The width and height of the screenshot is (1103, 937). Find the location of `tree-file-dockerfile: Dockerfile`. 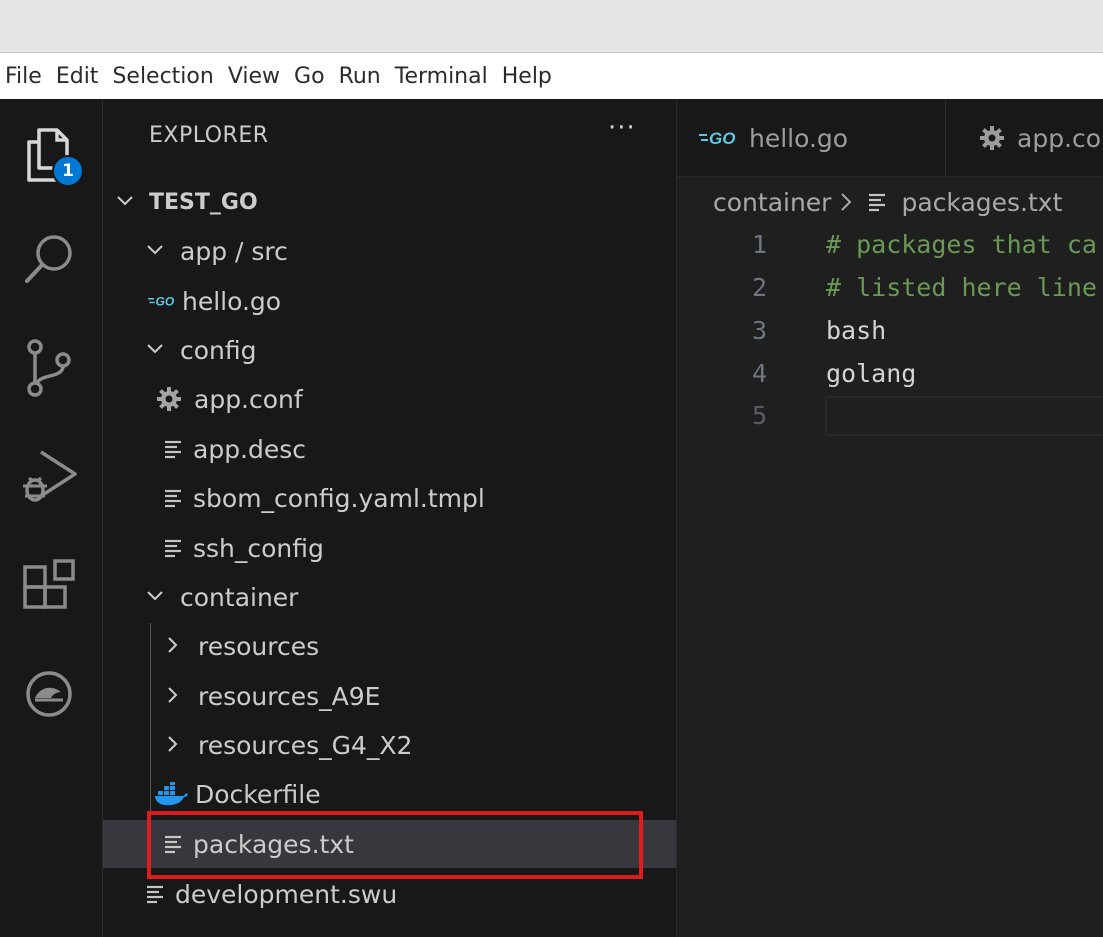

tree-file-dockerfile: Dockerfile is located at coordinates (389, 794).